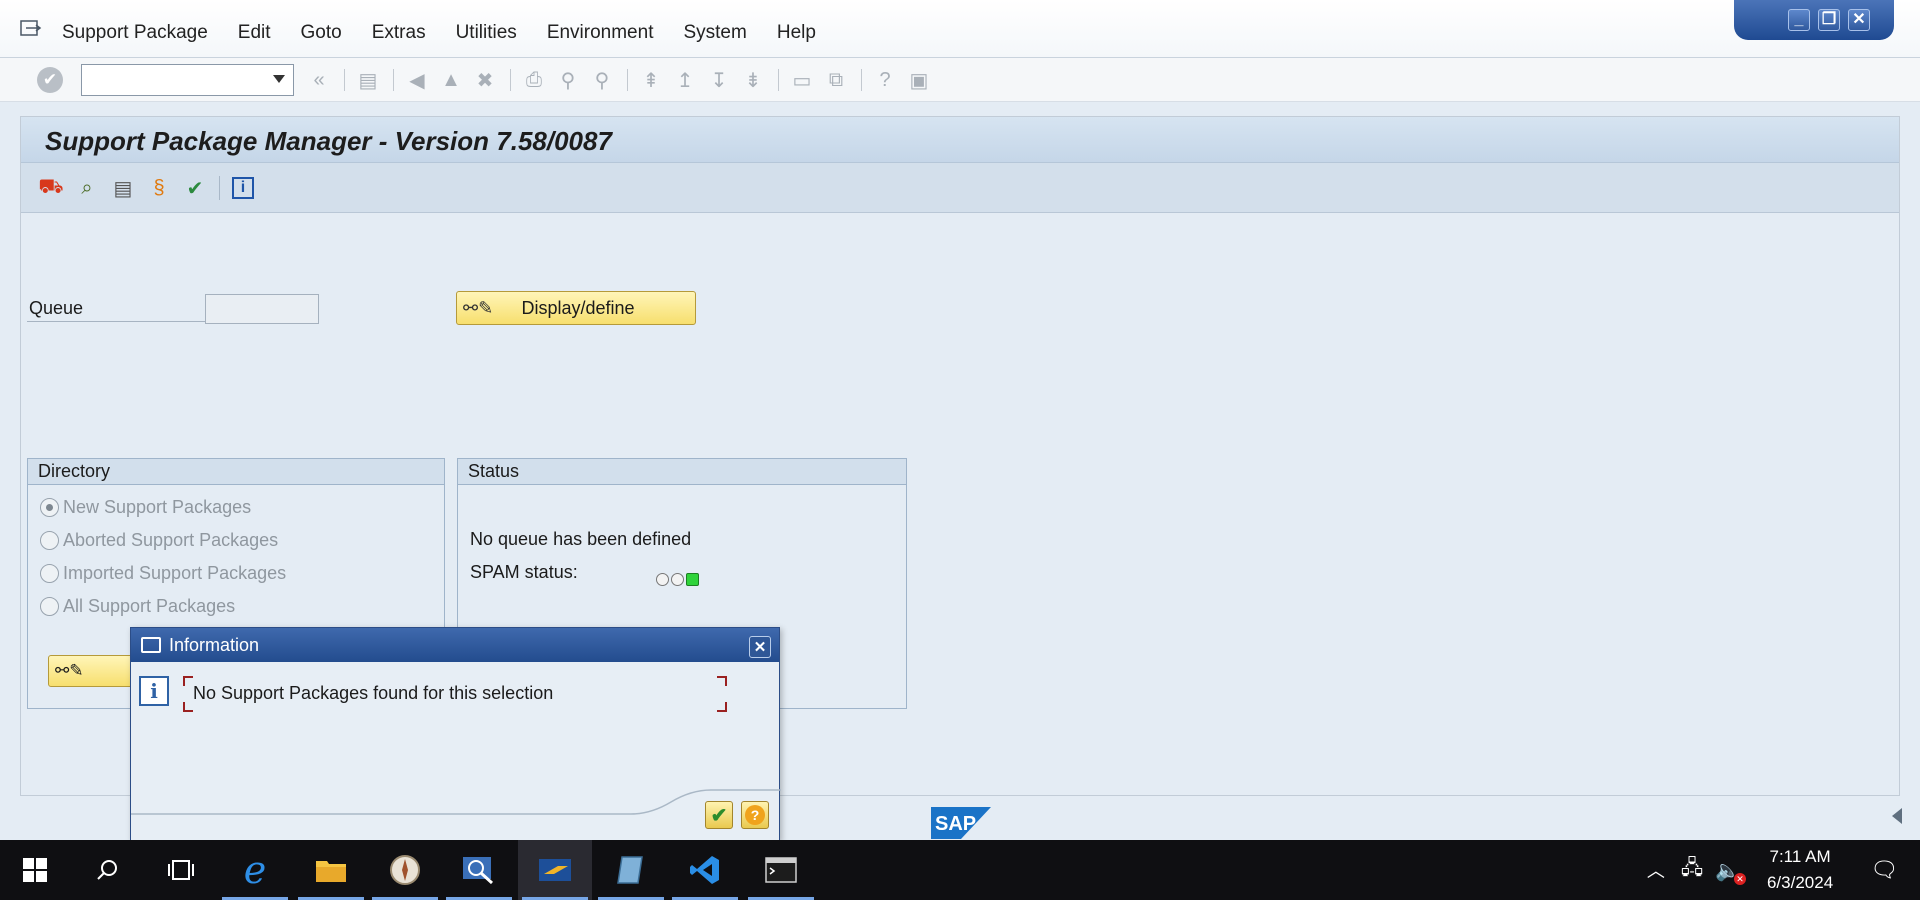  What do you see at coordinates (1884, 870) in the screenshot?
I see `notifications-icon: 🗨` at bounding box center [1884, 870].